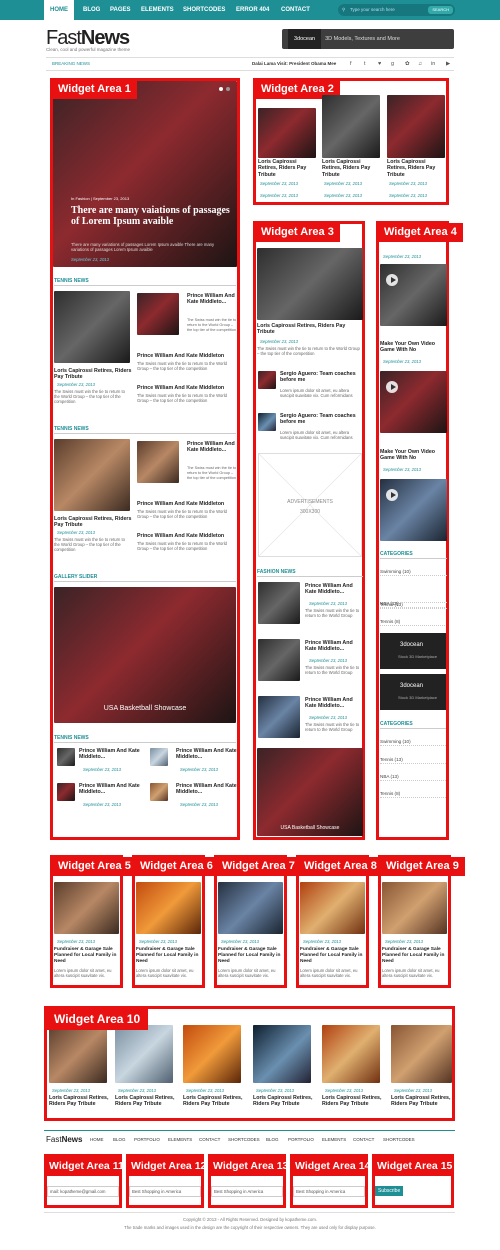 This screenshot has height=1250, width=500. Describe the element at coordinates (83, 1191) in the screenshot. I see `footer-email-field: mail: kopatheme@gmail.com` at that location.